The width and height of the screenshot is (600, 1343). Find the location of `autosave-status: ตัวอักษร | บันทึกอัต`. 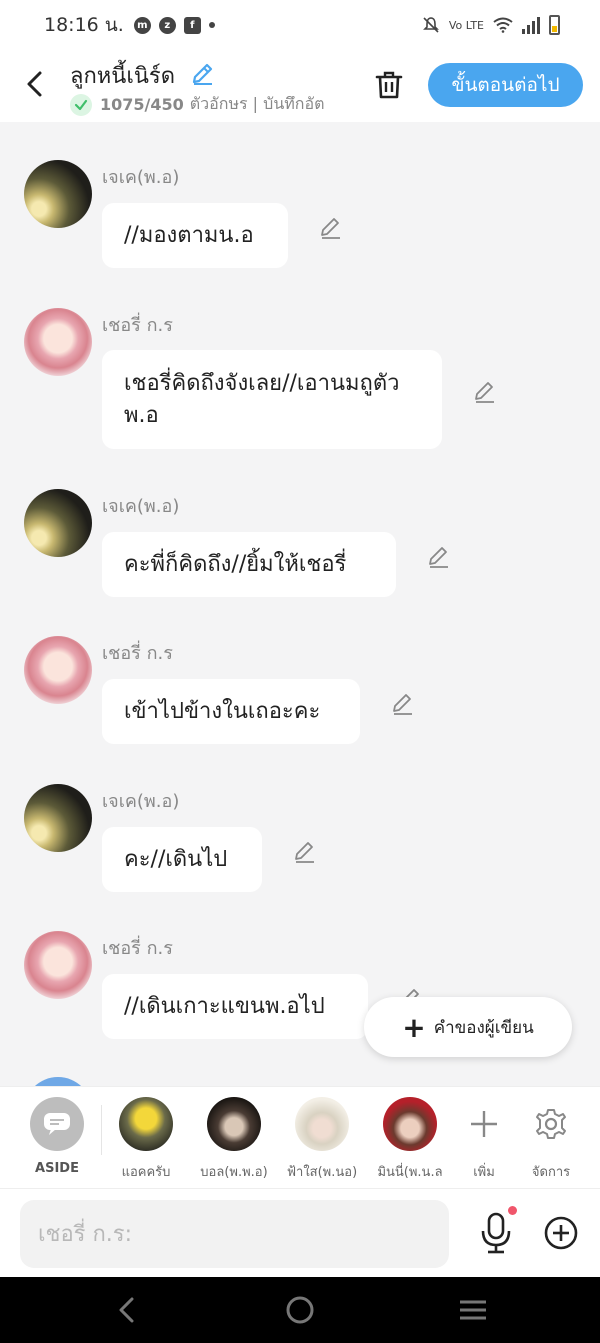

autosave-status: ตัวอักษร | บันทึกอัต is located at coordinates (257, 103).